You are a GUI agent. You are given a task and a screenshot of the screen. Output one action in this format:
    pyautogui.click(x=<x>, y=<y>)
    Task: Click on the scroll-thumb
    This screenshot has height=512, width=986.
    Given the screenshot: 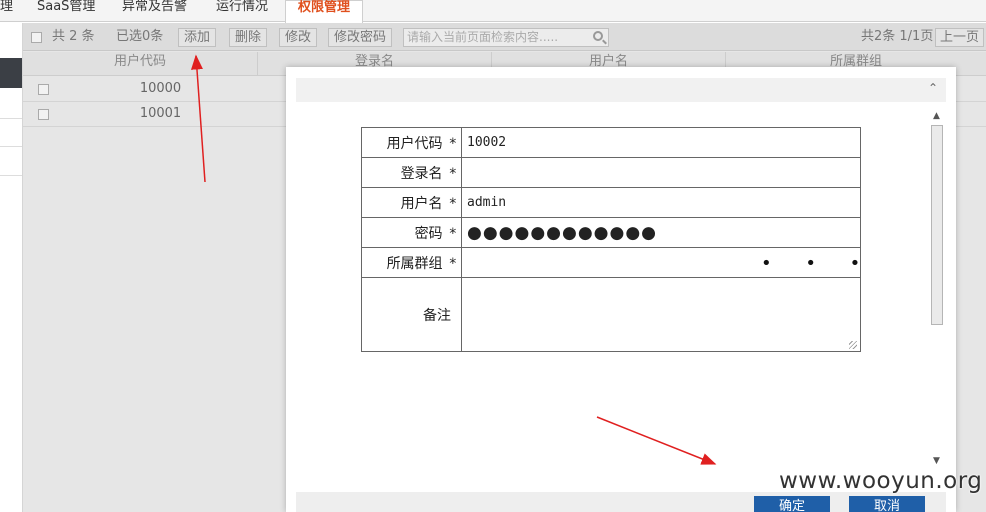 What is the action you would take?
    pyautogui.click(x=937, y=225)
    